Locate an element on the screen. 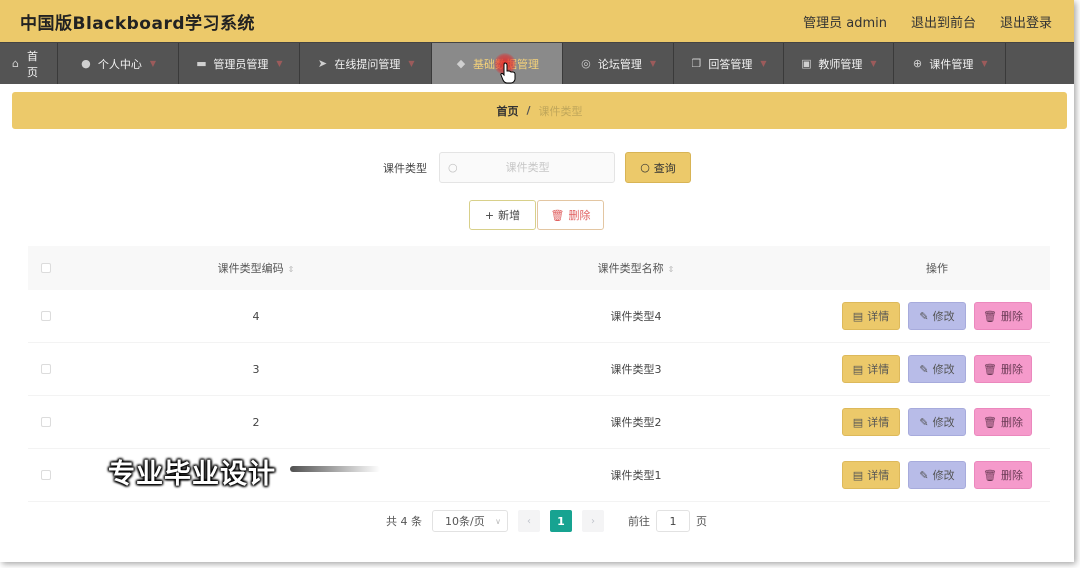 The width and height of the screenshot is (1080, 568). forum-icon: ◎ is located at coordinates (586, 63).